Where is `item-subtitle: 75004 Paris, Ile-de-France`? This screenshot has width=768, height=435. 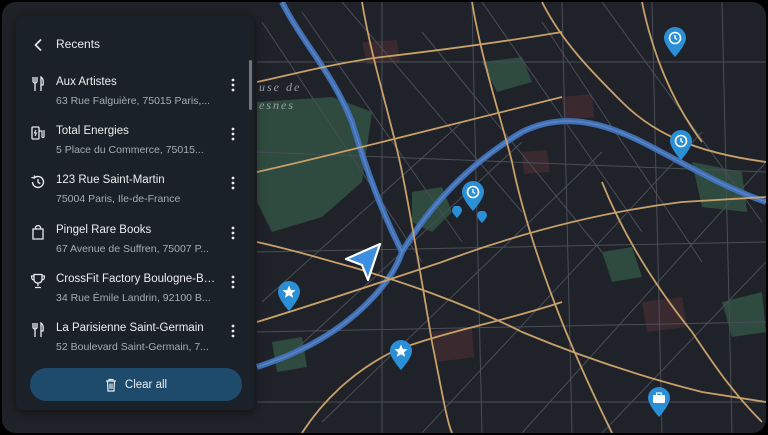 item-subtitle: 75004 Paris, Ile-de-France is located at coordinates (118, 199).